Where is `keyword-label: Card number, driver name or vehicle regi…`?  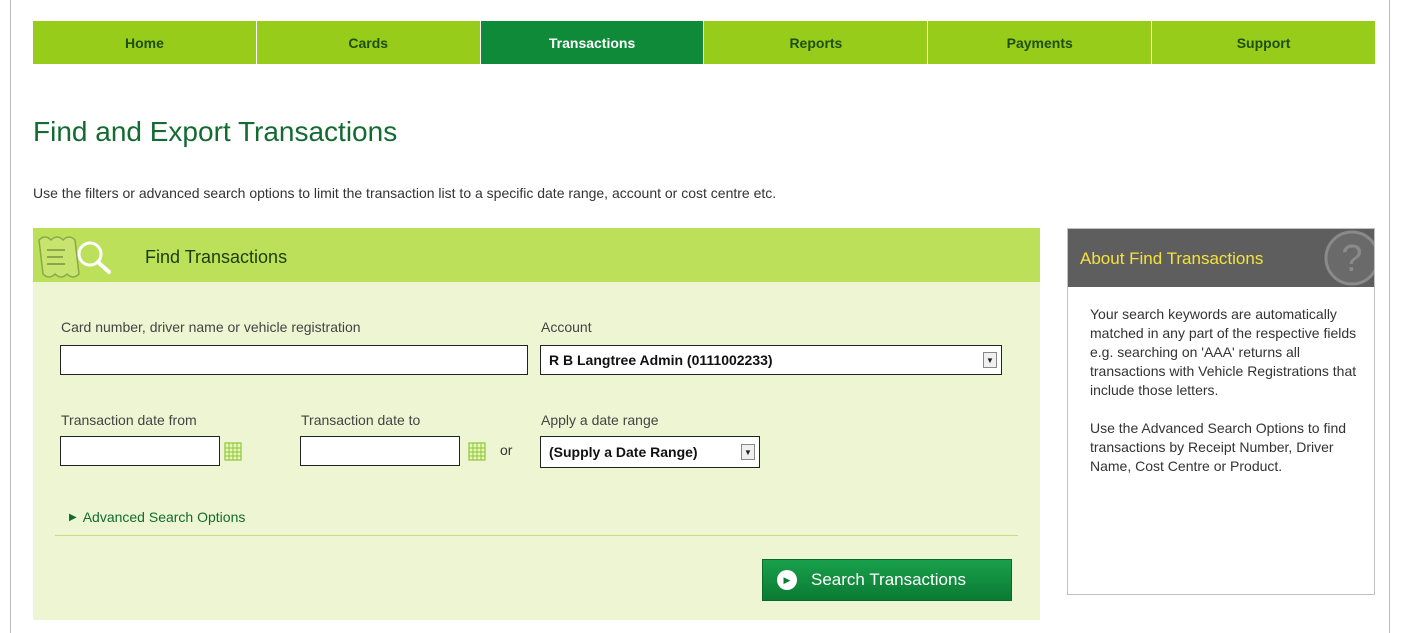
keyword-label: Card number, driver name or vehicle regi… is located at coordinates (211, 327).